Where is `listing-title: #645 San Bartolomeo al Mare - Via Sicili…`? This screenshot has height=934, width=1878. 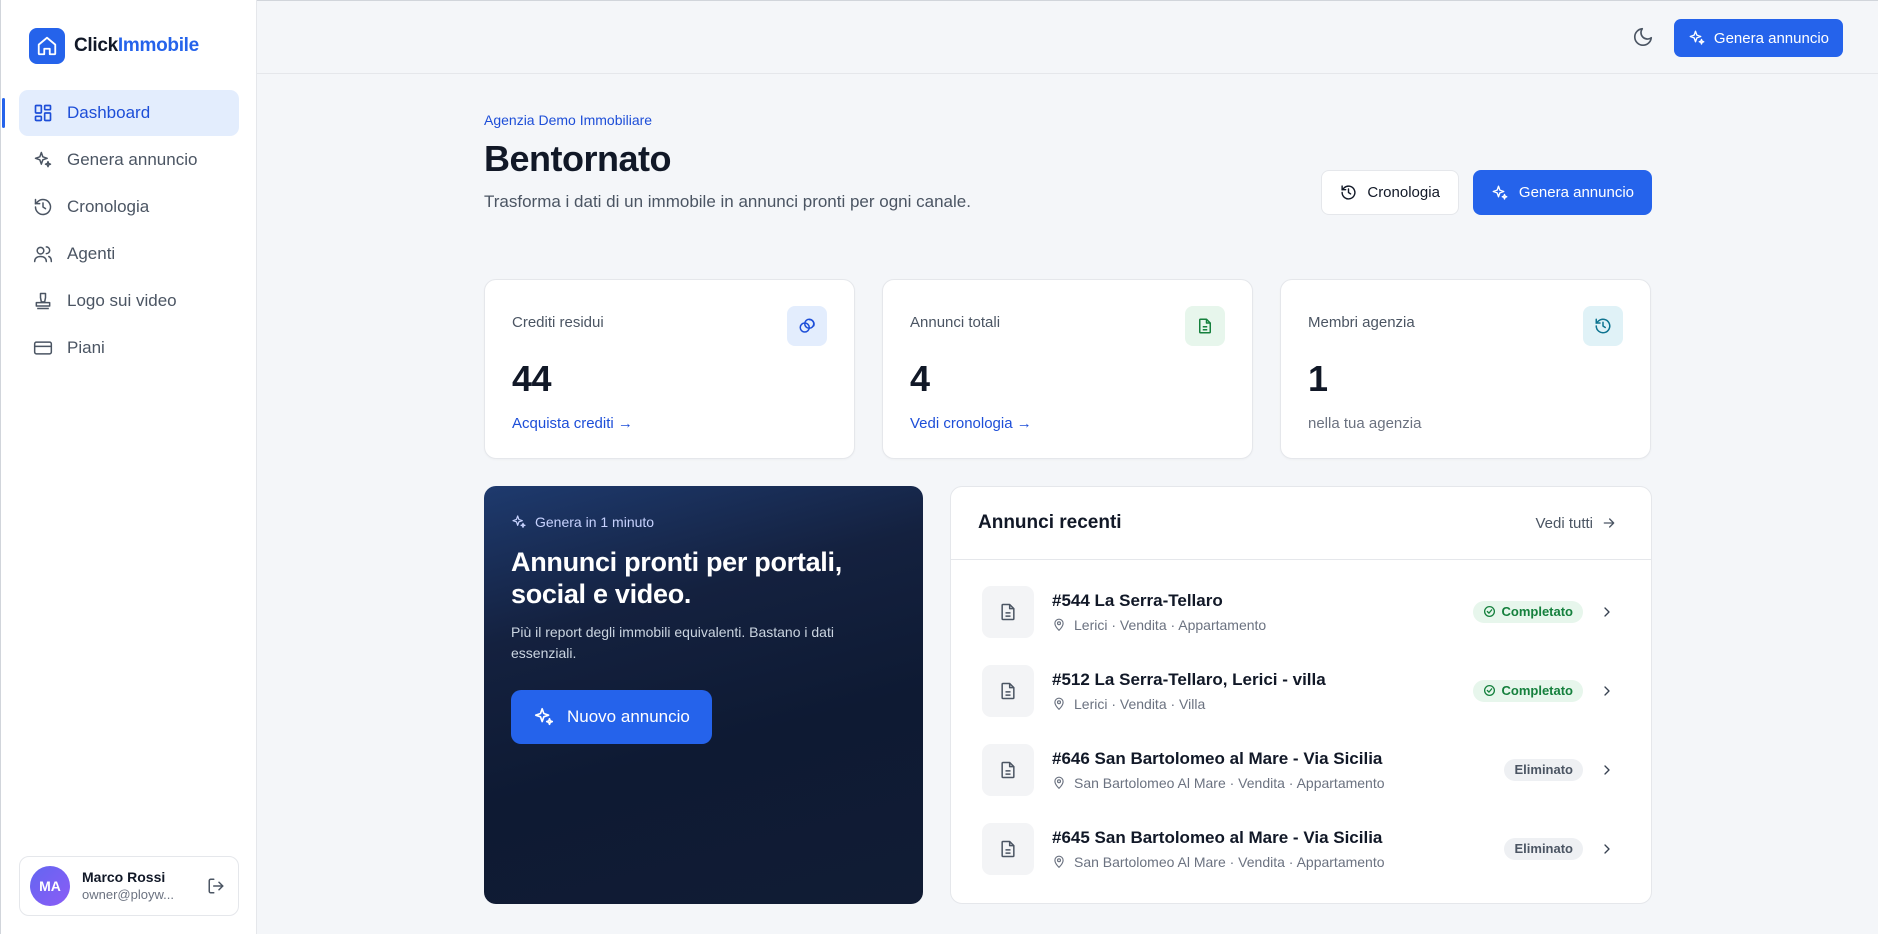
listing-title: #645 San Bartolomeo al Mare - Via Sicili… is located at coordinates (1217, 837).